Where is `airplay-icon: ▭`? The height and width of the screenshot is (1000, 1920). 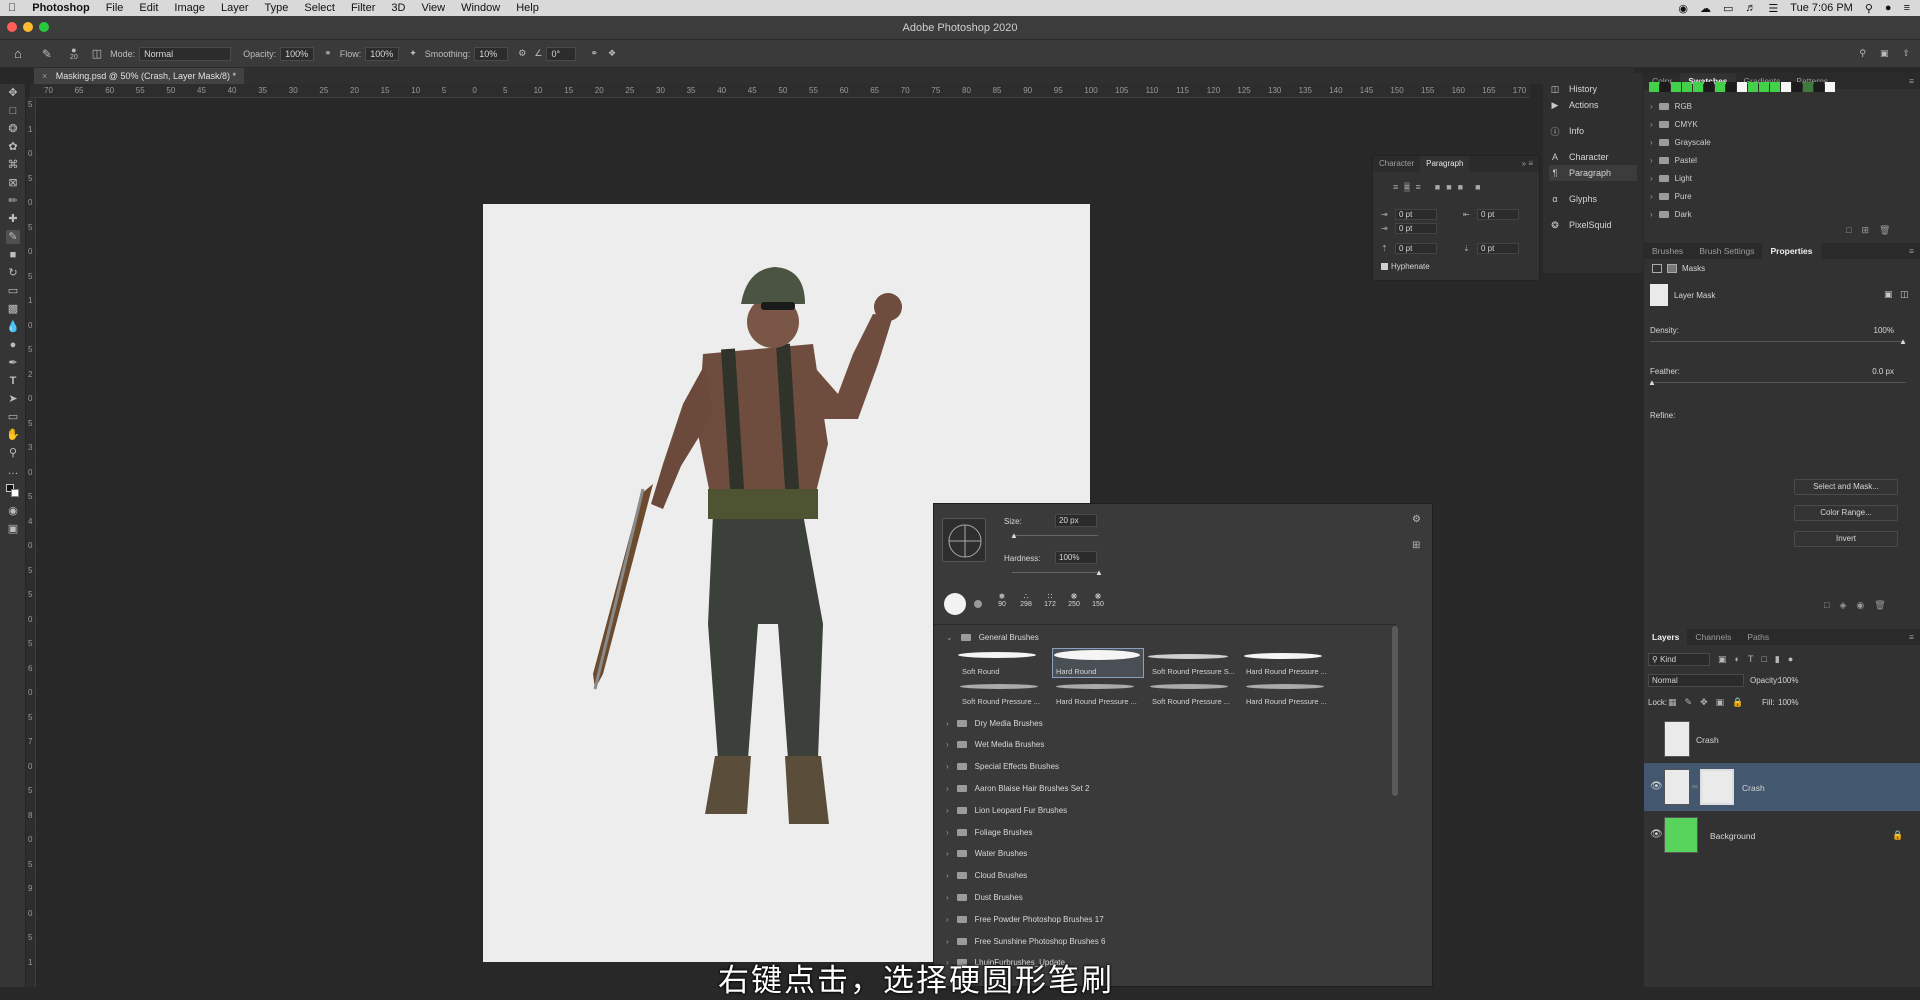 airplay-icon: ▭ is located at coordinates (1728, 8).